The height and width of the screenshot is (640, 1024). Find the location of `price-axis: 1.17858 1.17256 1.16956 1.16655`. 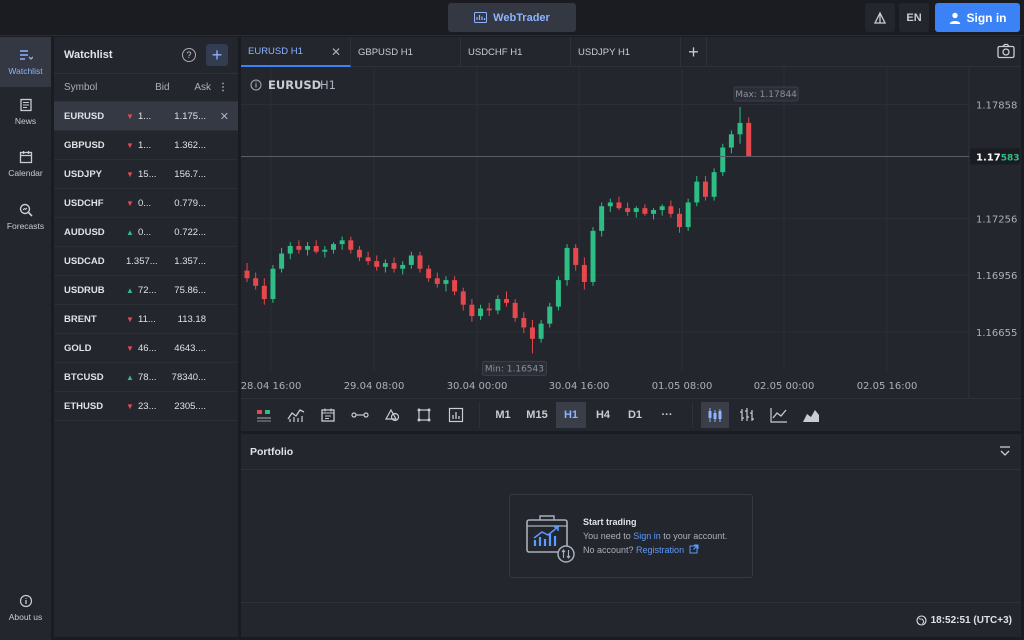

price-axis: 1.17858 1.17256 1.16956 1.16655 is located at coordinates (996, 219).